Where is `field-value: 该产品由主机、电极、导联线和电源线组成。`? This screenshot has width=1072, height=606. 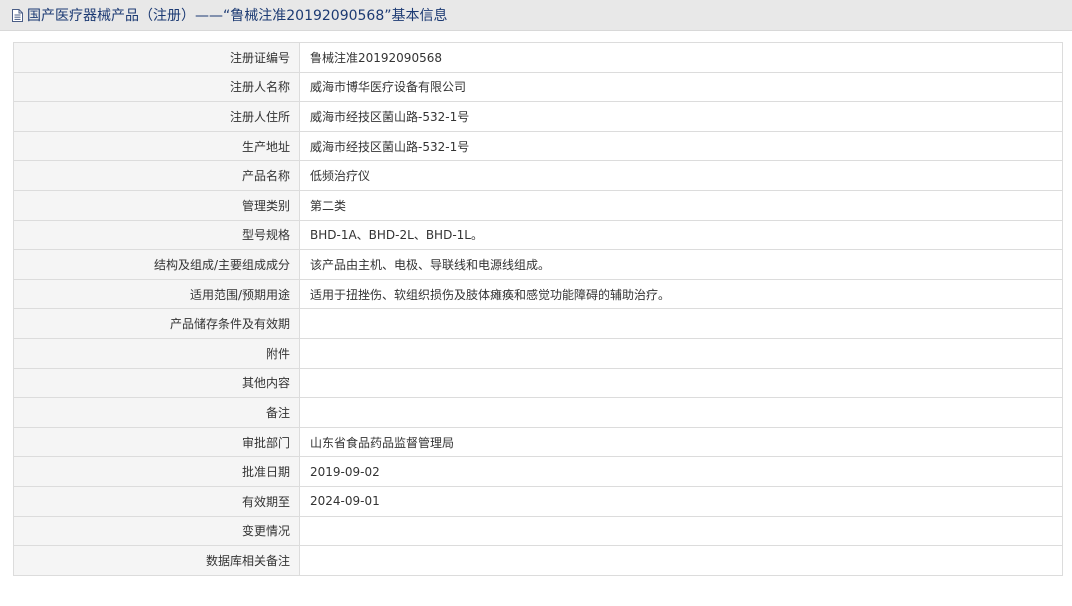 field-value: 该产品由主机、电极、导联线和电源线组成。 is located at coordinates (681, 264).